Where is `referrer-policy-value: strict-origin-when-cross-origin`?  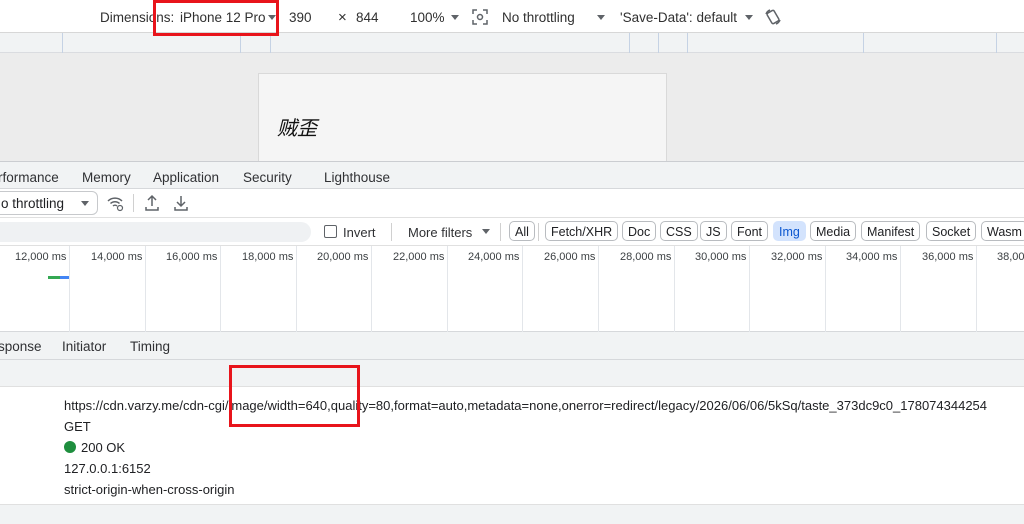
referrer-policy-value: strict-origin-when-cross-origin is located at coordinates (149, 489).